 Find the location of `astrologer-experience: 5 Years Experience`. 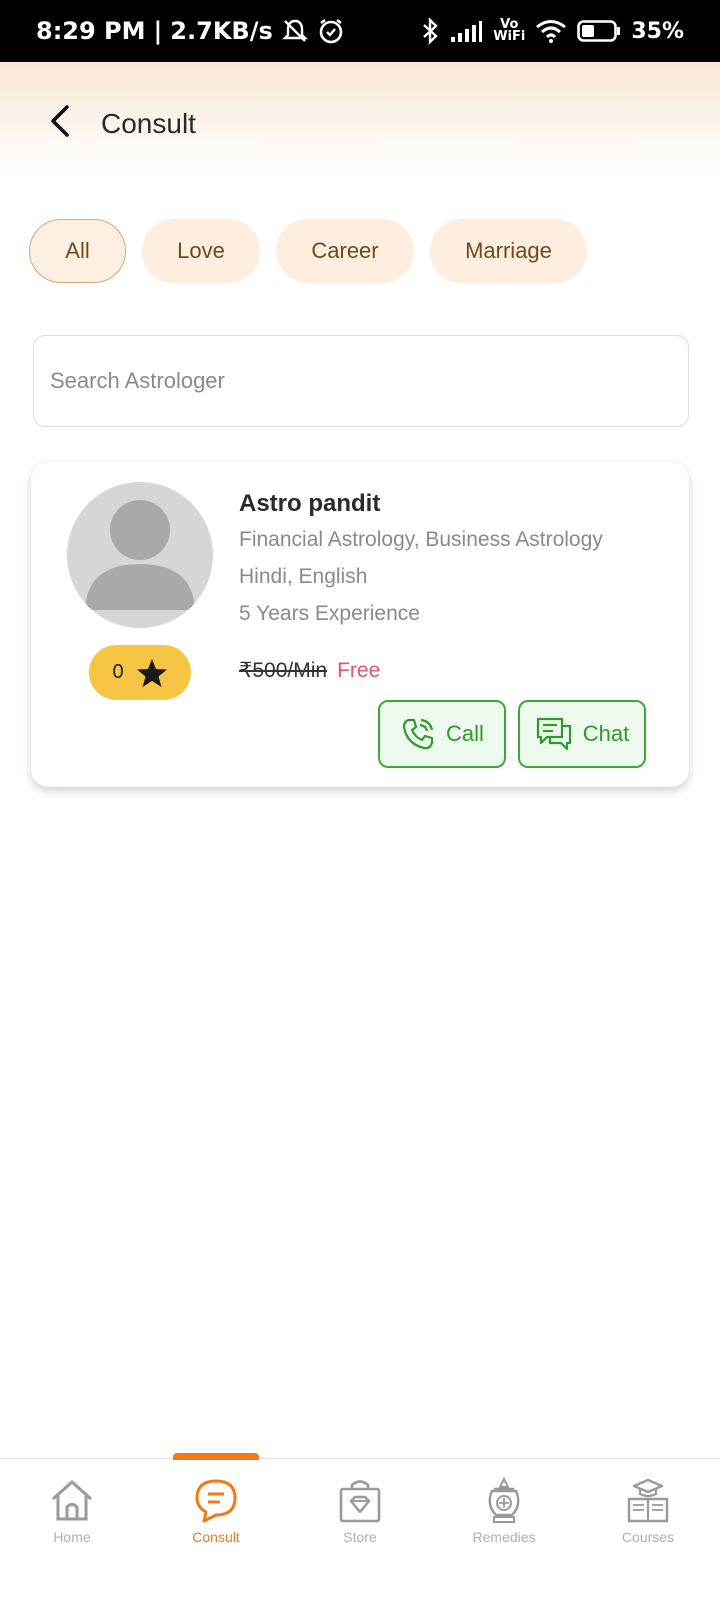

astrologer-experience: 5 Years Experience is located at coordinates (329, 613).